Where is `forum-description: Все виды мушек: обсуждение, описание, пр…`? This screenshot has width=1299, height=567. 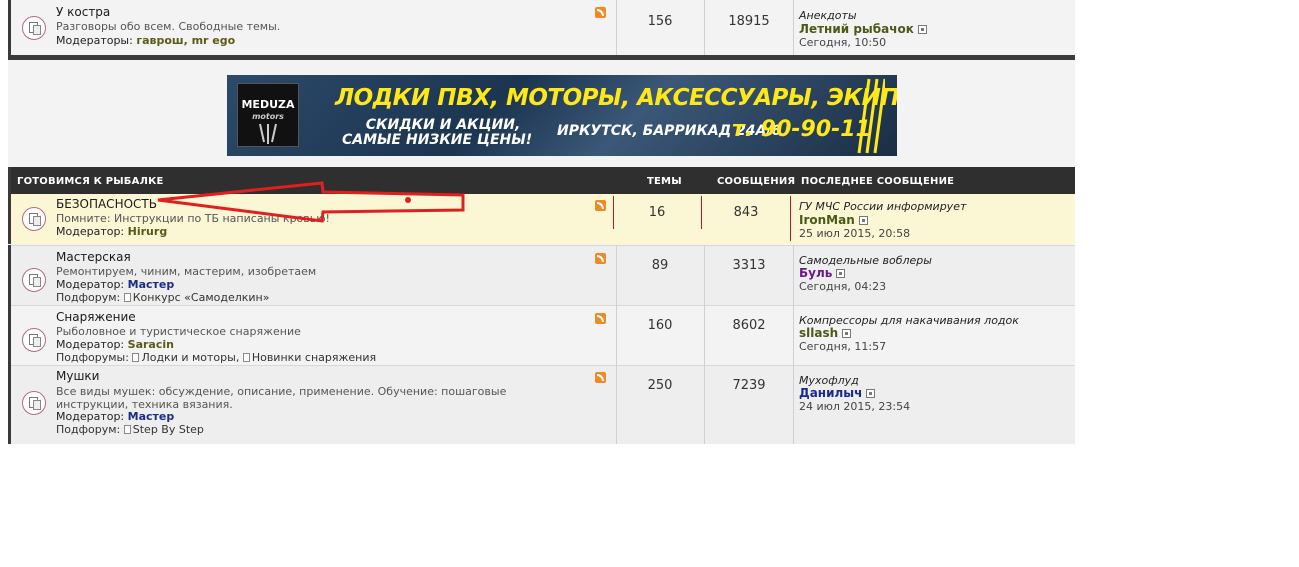
forum-description: Все виды мушек: обсуждение, описание, пр… is located at coordinates (281, 398).